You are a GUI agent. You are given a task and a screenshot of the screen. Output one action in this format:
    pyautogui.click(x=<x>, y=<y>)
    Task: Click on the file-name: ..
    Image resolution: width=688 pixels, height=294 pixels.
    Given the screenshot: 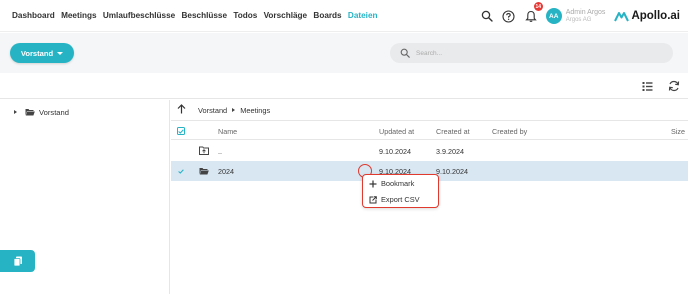 What is the action you would take?
    pyautogui.click(x=220, y=151)
    